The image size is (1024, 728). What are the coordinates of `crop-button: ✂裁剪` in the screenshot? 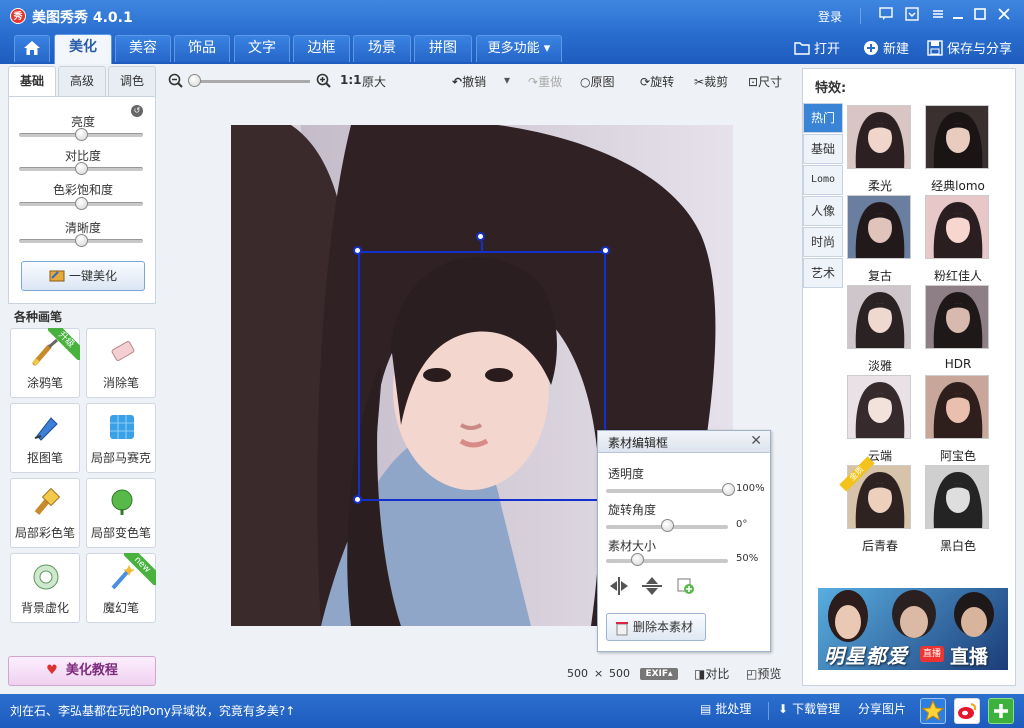 It's located at (711, 81).